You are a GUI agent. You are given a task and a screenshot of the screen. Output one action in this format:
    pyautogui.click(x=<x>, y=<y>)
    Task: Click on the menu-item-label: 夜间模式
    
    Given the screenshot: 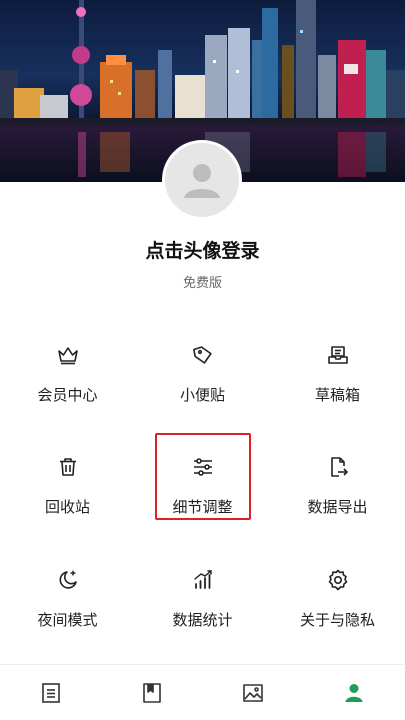 What is the action you would take?
    pyautogui.click(x=67, y=620)
    